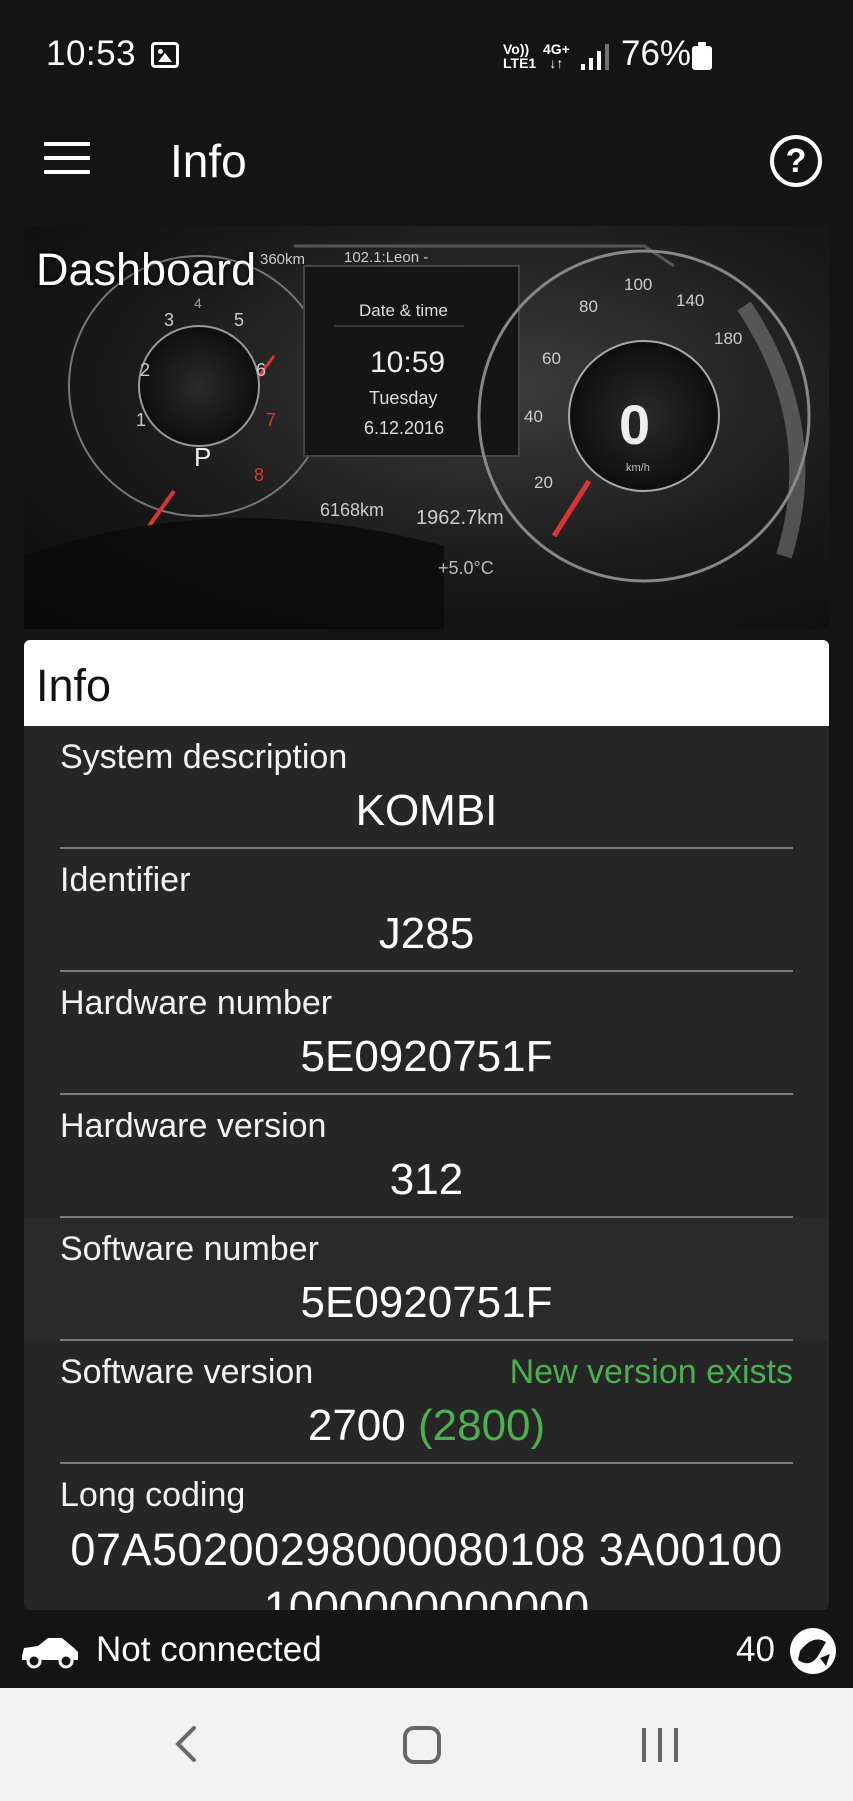  I want to click on info-section-title: Info, so click(74, 685).